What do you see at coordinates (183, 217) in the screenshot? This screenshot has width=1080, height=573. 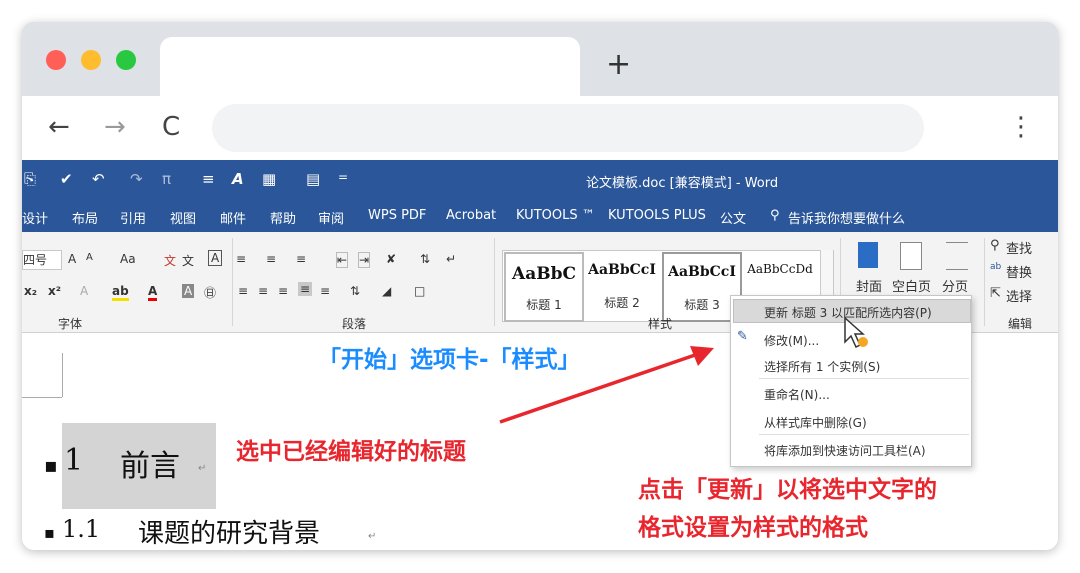 I see `menu-view: 视图` at bounding box center [183, 217].